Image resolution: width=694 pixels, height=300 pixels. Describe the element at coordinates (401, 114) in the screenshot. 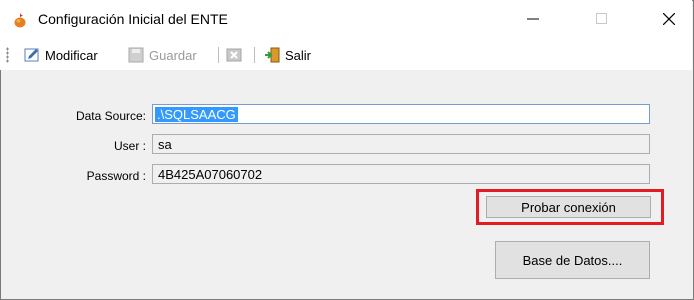

I see `data-source-field: .\SQLSAACG` at that location.